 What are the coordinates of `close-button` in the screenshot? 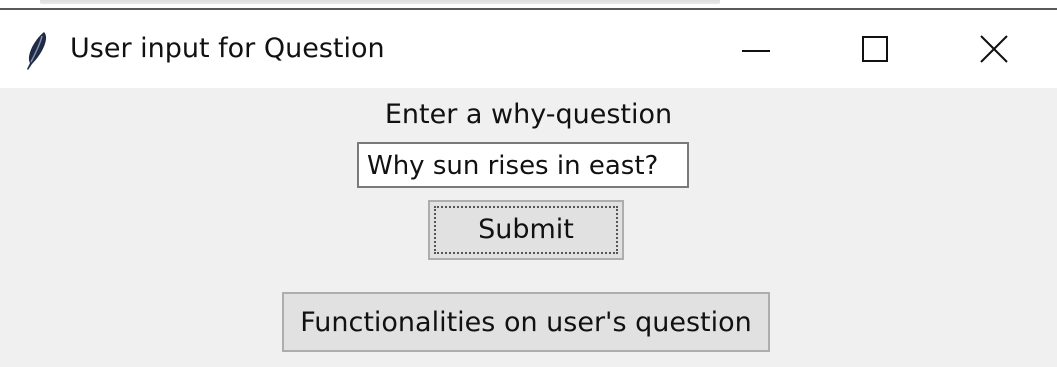 It's located at (994, 49).